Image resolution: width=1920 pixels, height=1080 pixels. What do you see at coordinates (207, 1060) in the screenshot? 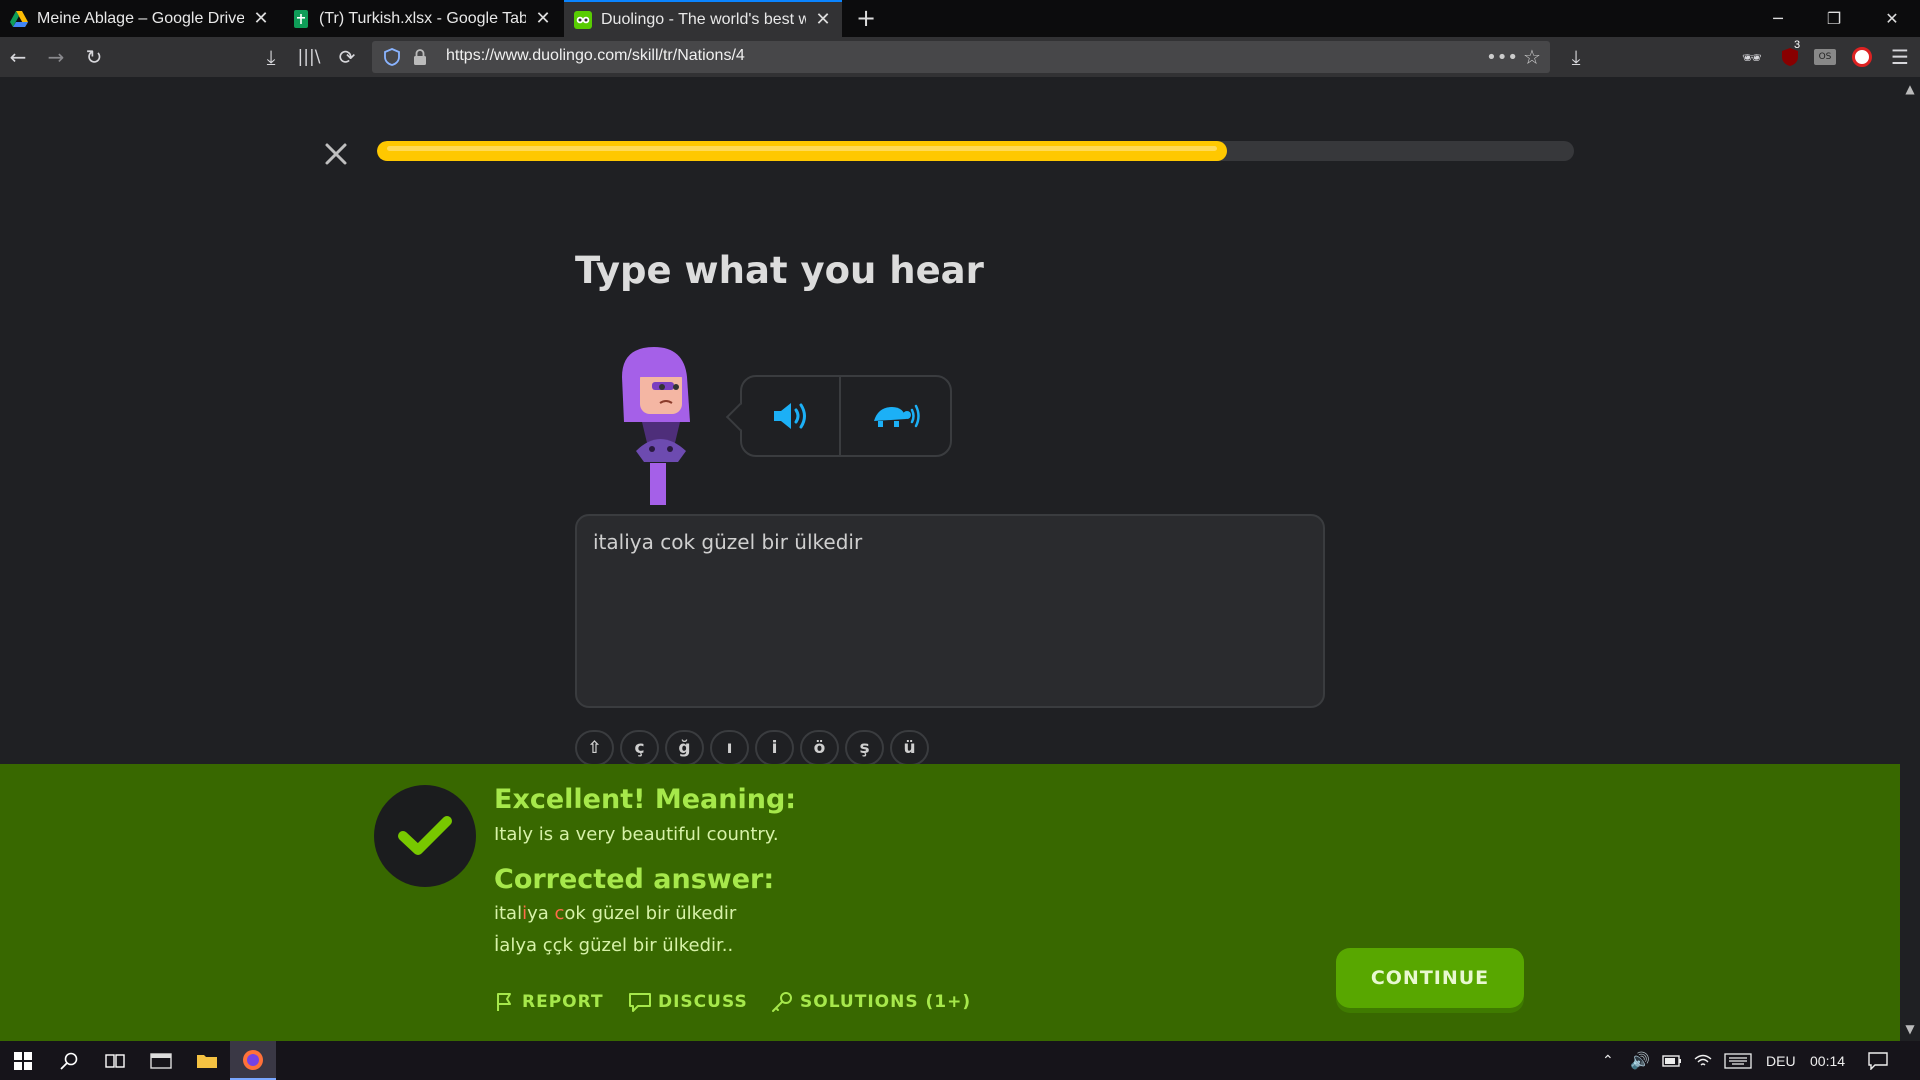
I see `file-explorer-icon` at bounding box center [207, 1060].